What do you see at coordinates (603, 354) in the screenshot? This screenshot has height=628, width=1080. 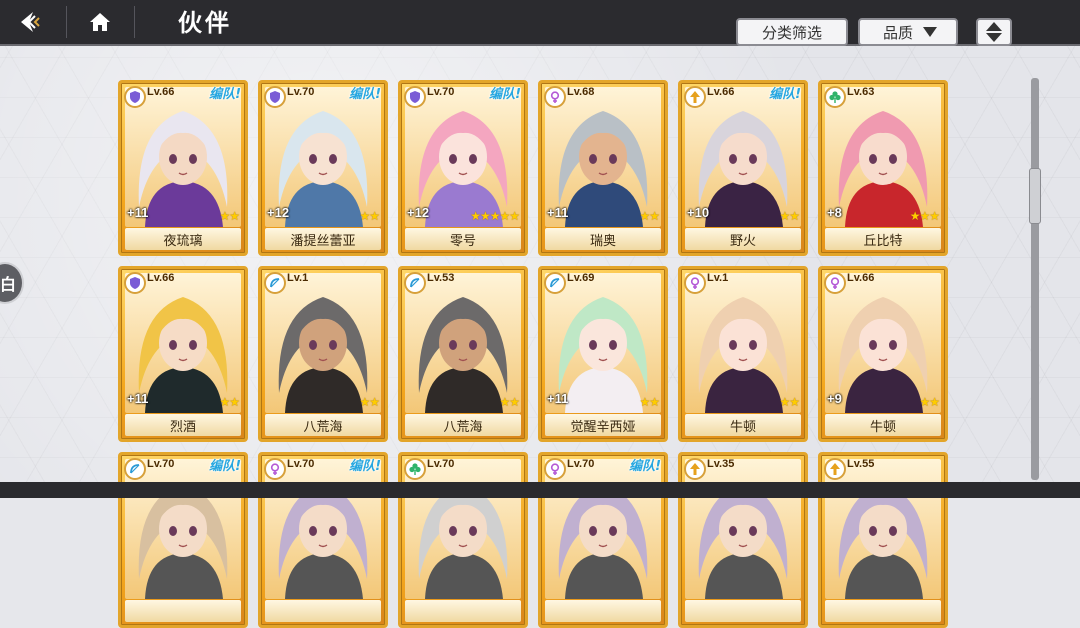 I see `partner-card: Lv.69 +11 ★★ 觉醒辛西娅` at bounding box center [603, 354].